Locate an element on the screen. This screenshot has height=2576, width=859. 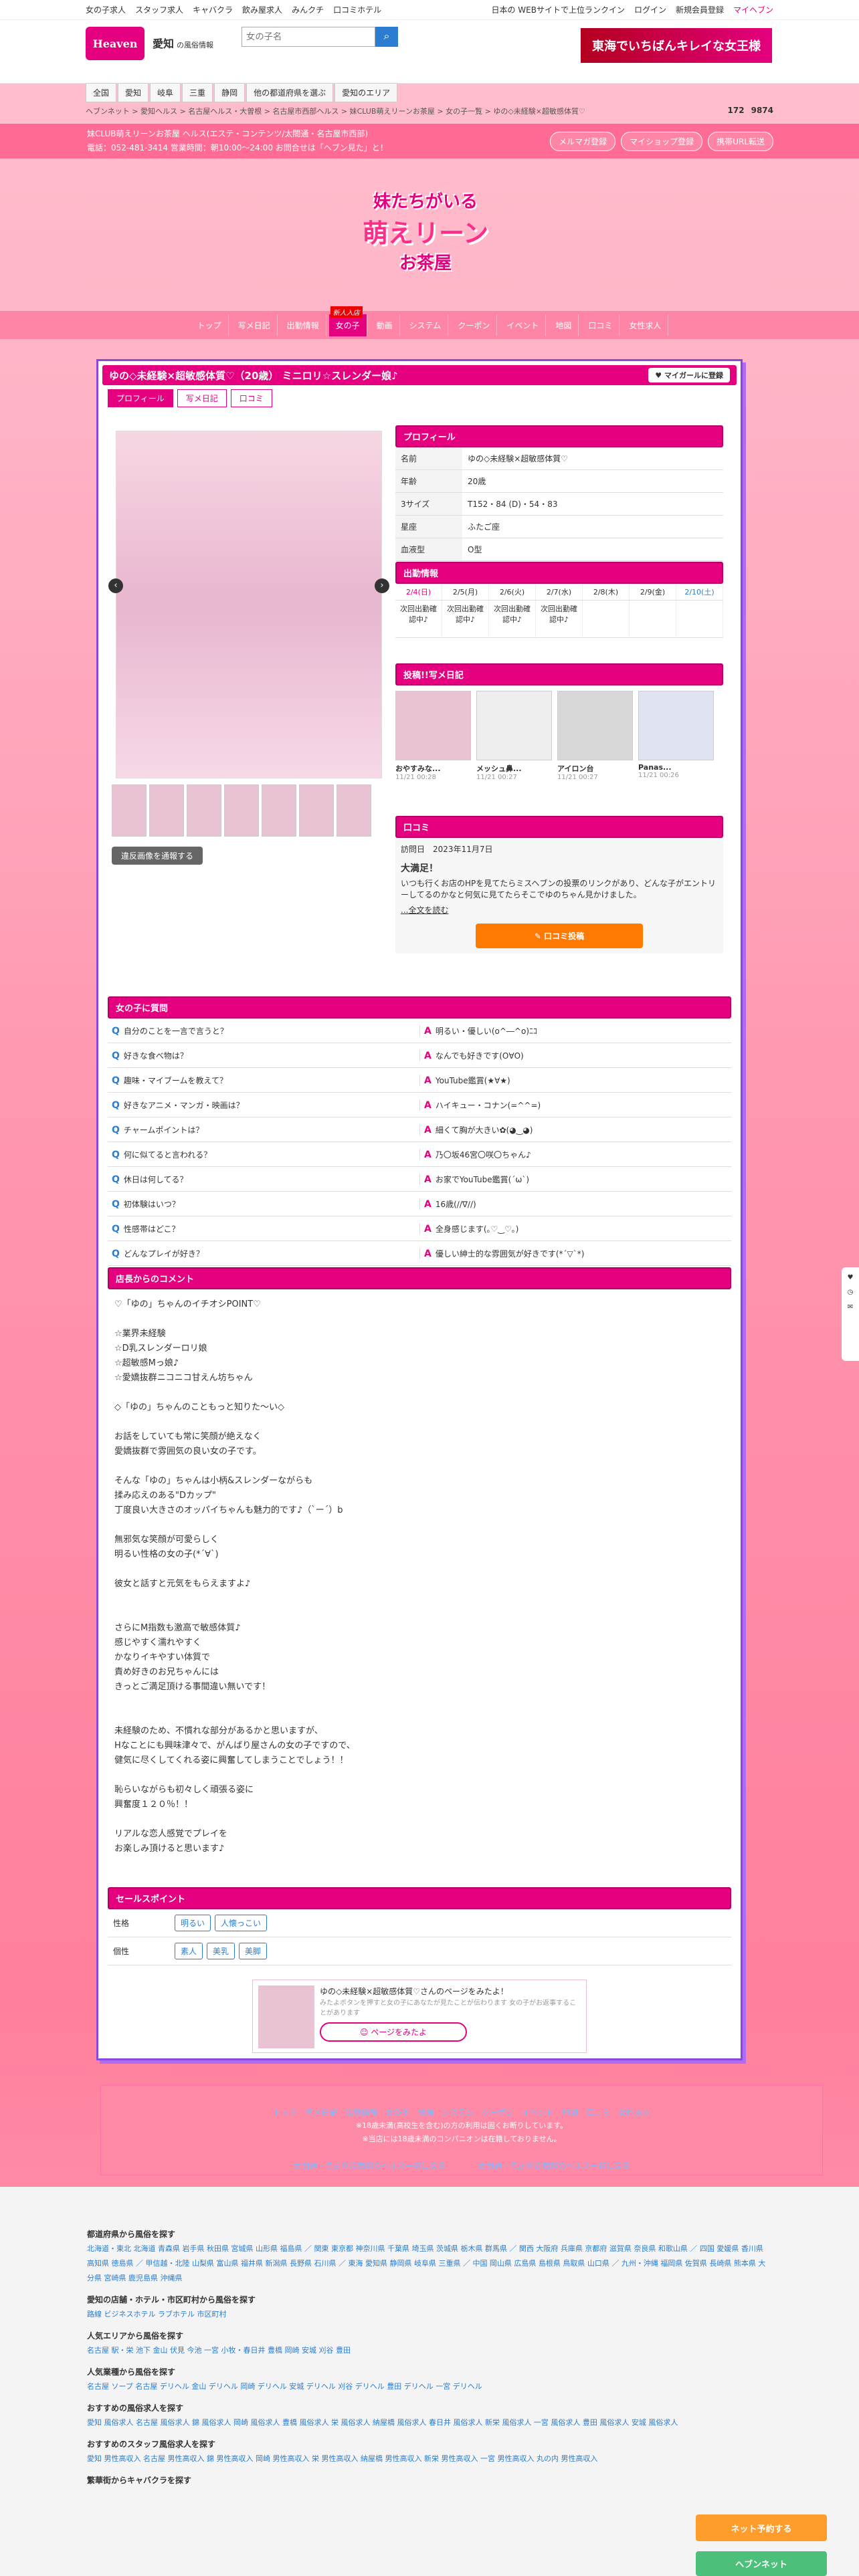
comment-line: 彼女と話すと元気をもらえますよ♪ is located at coordinates (182, 1584).